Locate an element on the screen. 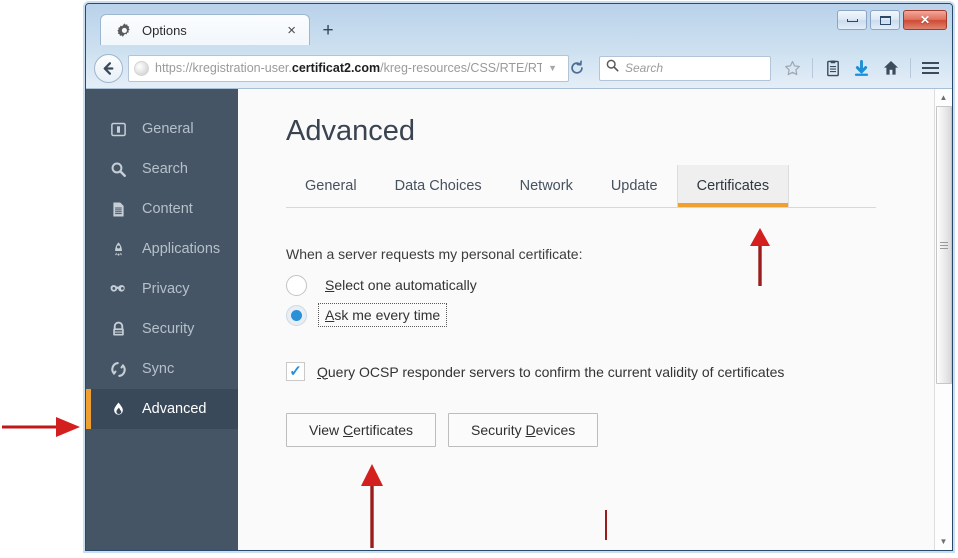  sidebar-item-general: General is located at coordinates (162, 129).